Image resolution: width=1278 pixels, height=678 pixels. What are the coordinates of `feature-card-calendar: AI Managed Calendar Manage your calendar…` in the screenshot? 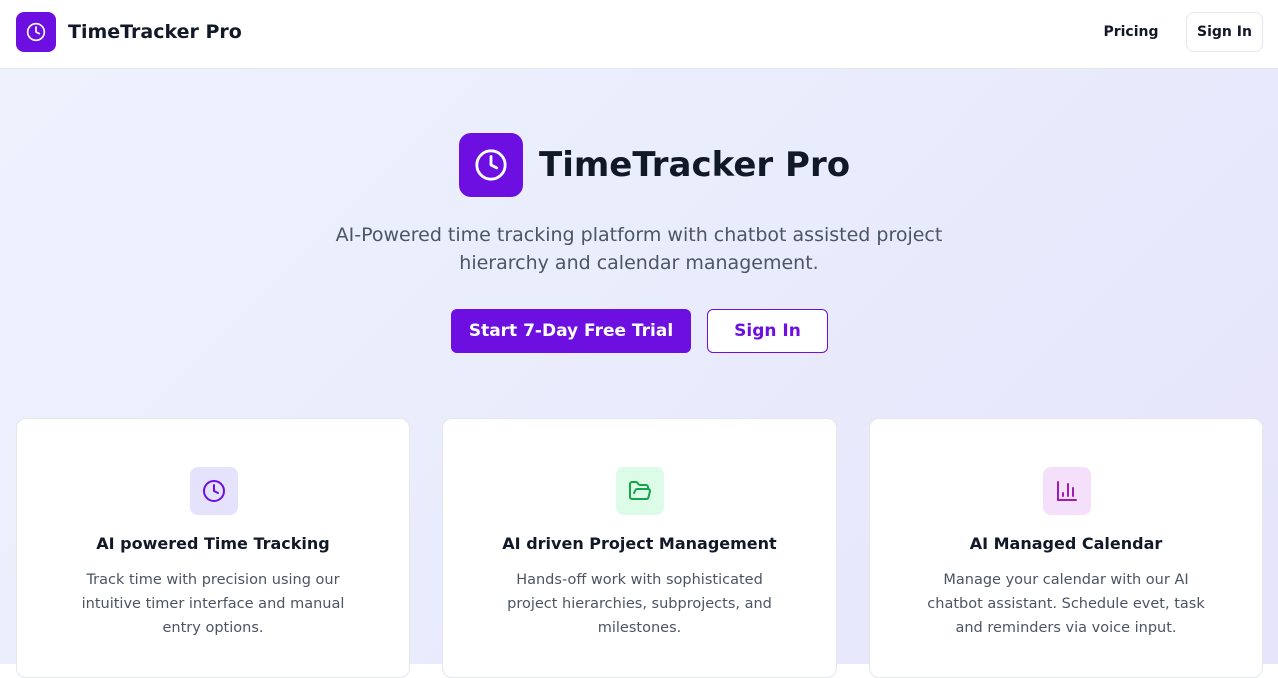 It's located at (1066, 548).